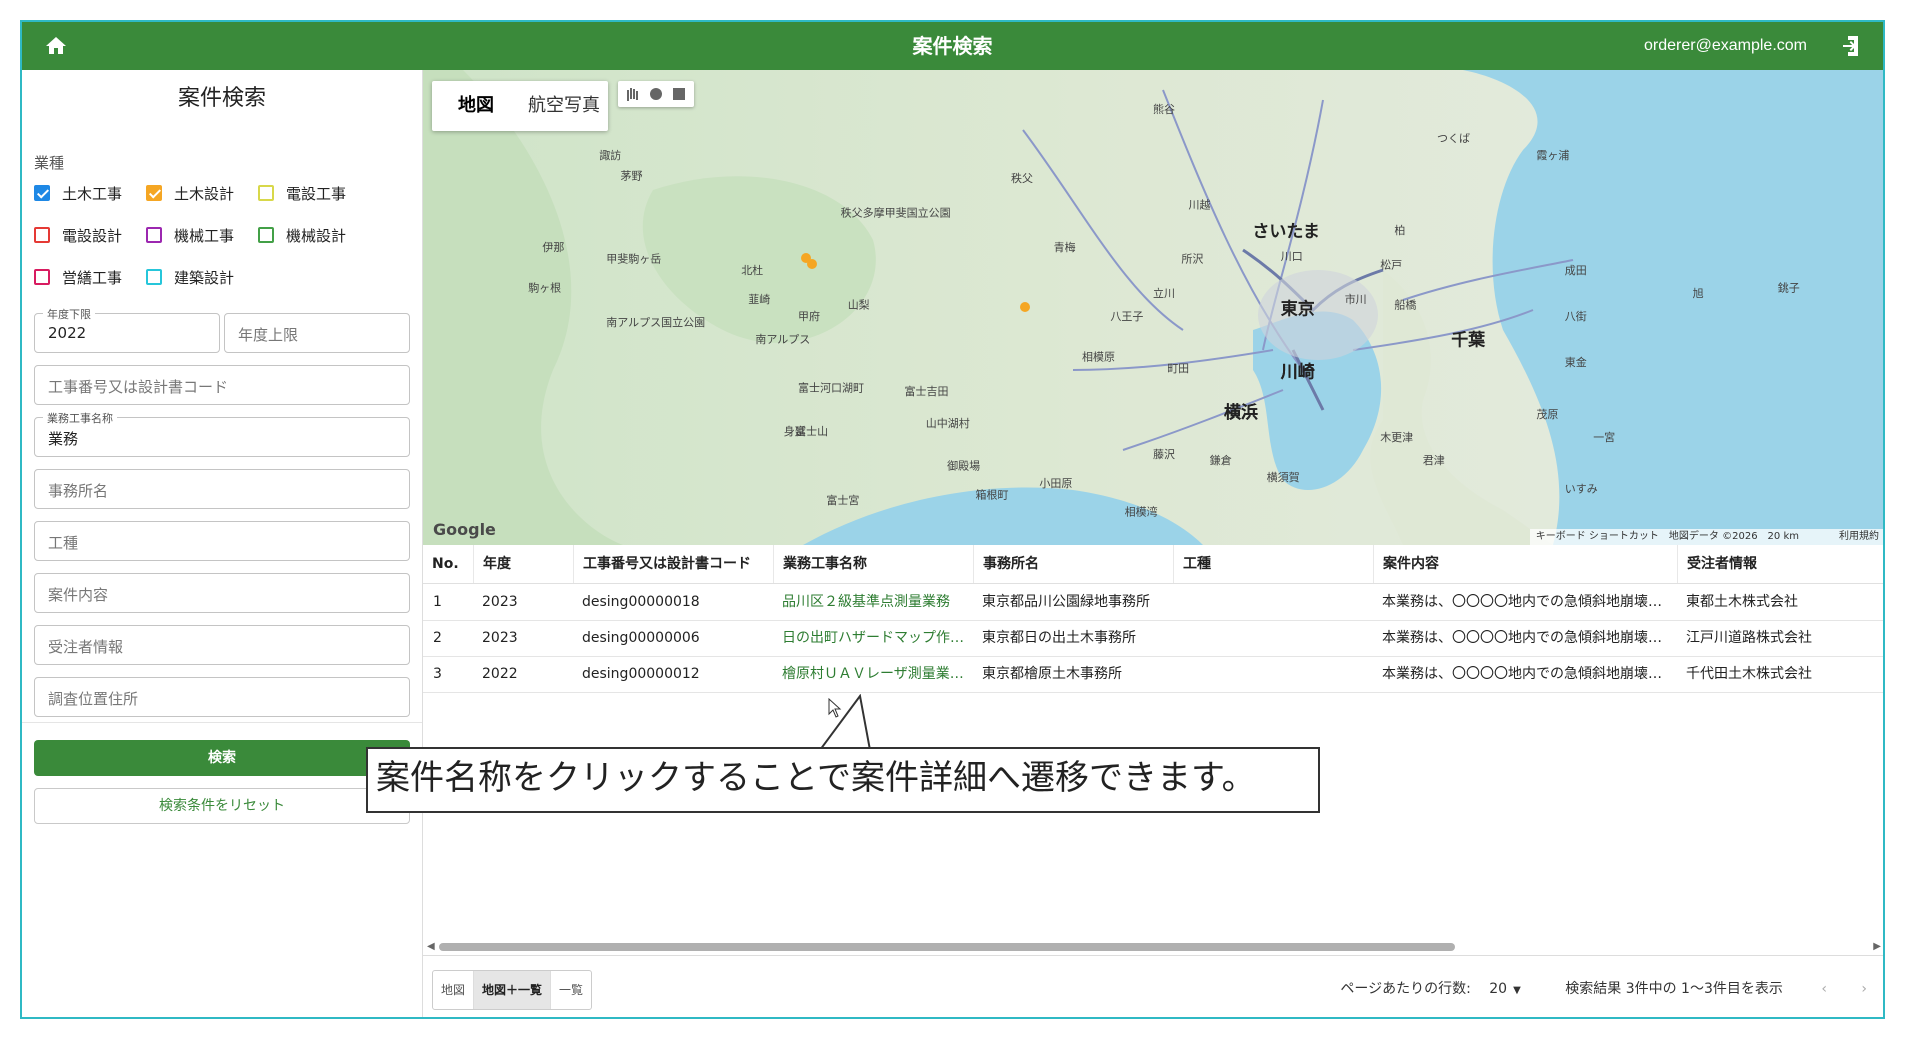 This screenshot has width=1907, height=1039. Describe the element at coordinates (317, 333) in the screenshot. I see `year-max-field: 年度上限` at that location.